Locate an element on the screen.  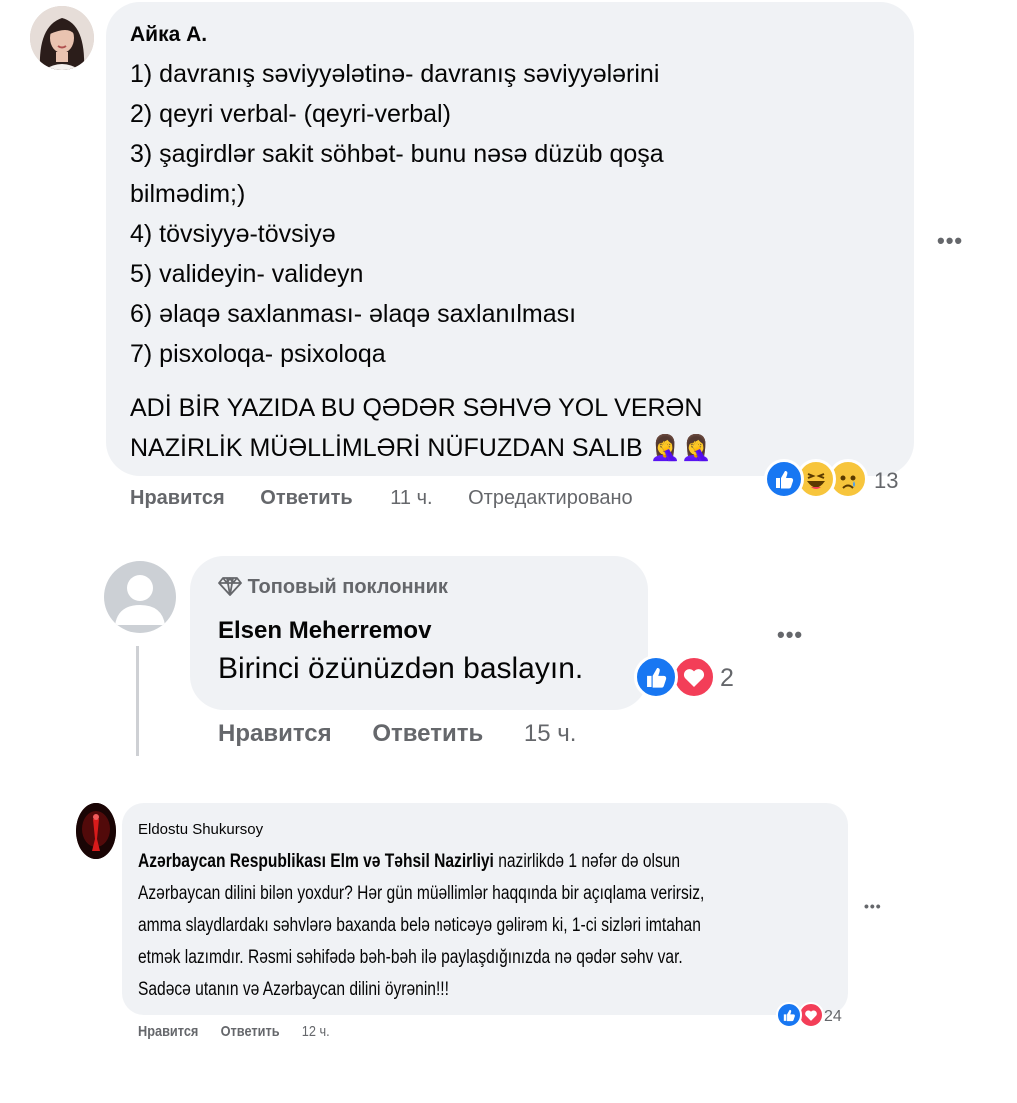
timestamp: 12 ч. is located at coordinates (316, 1031).